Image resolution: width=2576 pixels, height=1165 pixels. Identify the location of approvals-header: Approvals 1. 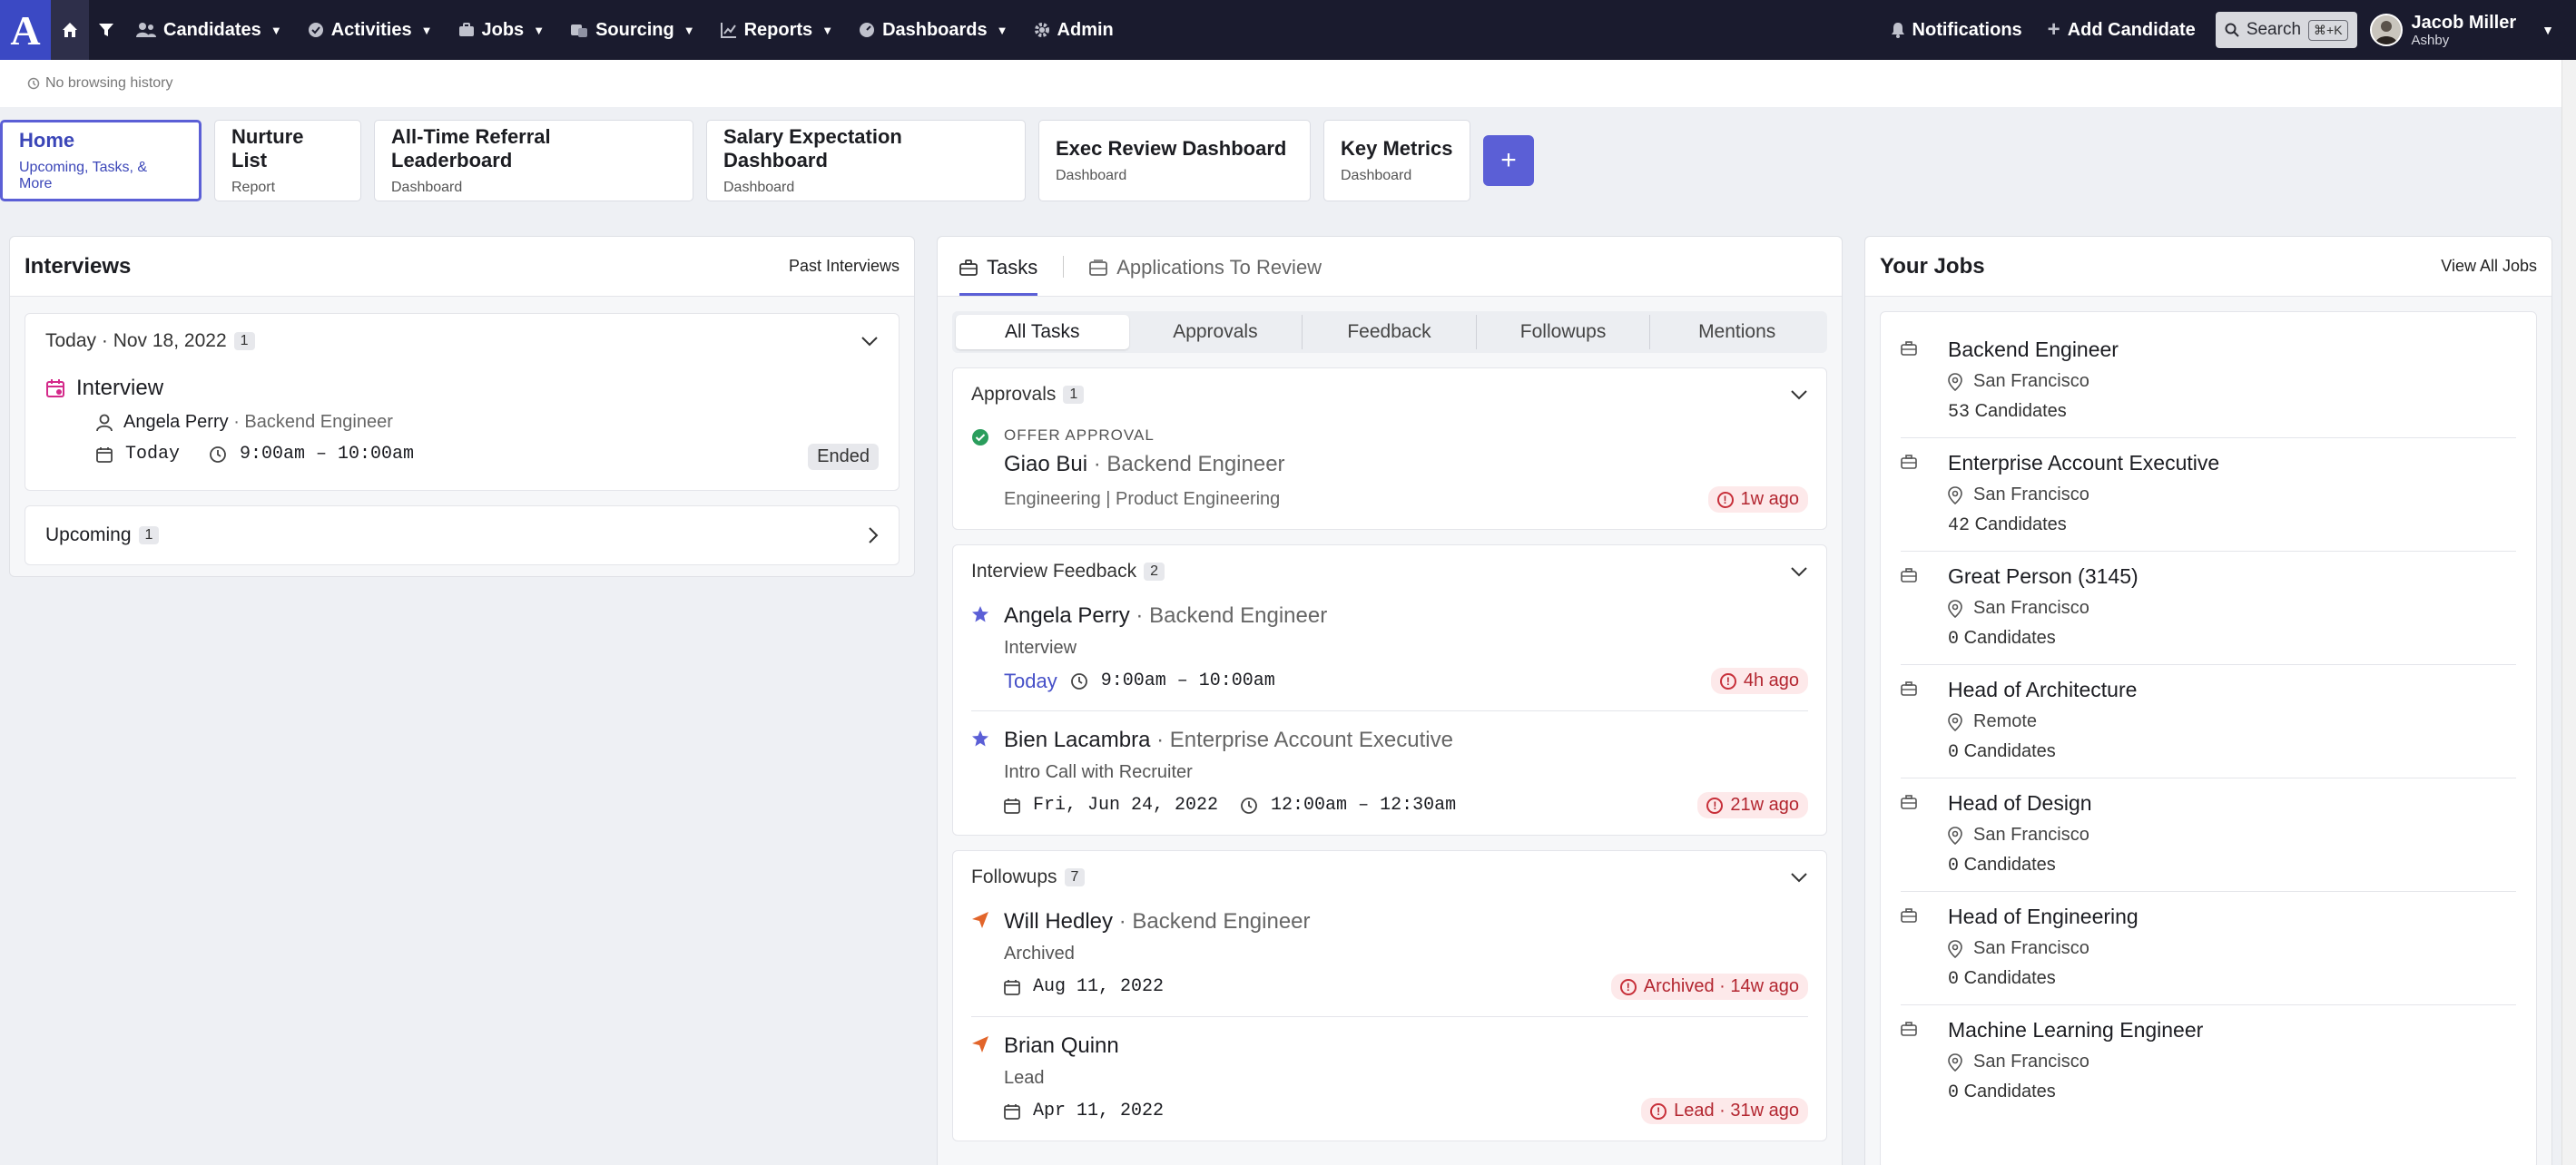
(1389, 394).